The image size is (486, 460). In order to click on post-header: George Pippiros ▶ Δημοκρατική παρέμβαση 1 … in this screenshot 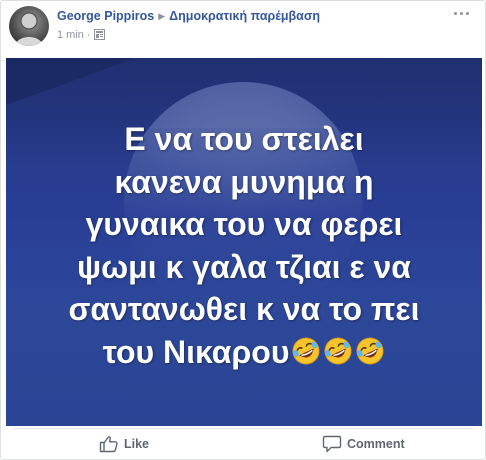, I will do `click(243, 26)`.